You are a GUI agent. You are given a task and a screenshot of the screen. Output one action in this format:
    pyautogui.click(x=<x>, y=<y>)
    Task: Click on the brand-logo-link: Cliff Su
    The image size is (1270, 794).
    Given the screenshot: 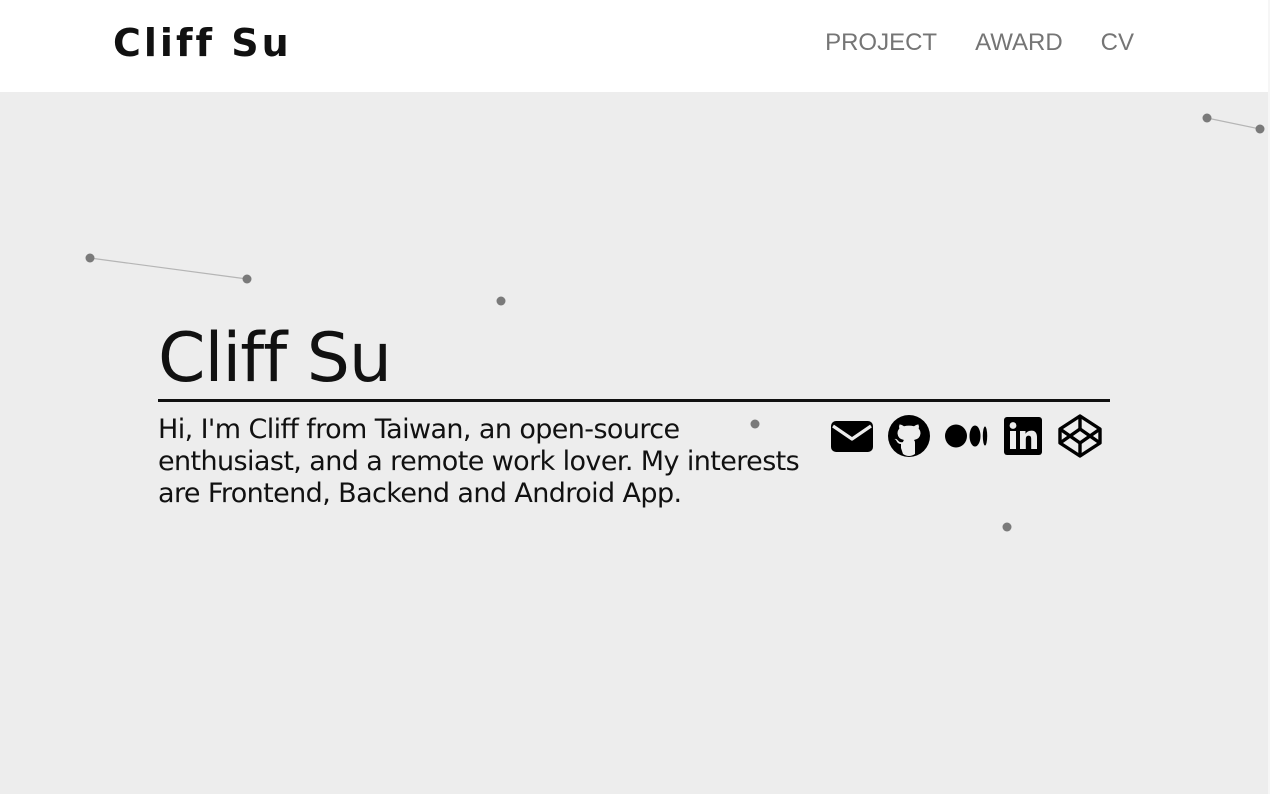 What is the action you would take?
    pyautogui.click(x=202, y=43)
    